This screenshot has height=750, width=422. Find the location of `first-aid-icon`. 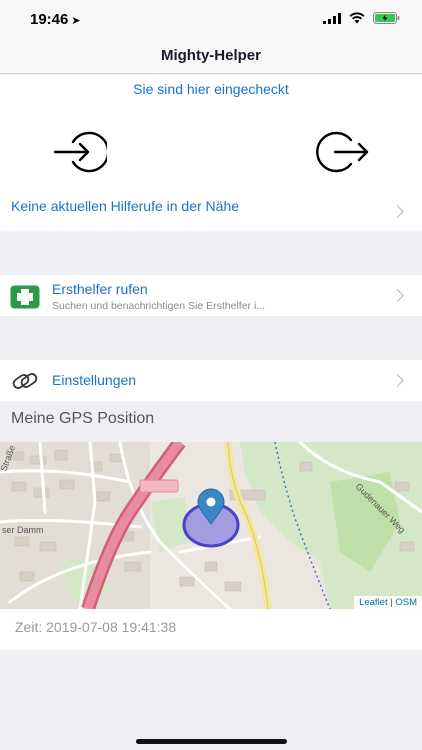

first-aid-icon is located at coordinates (25, 297).